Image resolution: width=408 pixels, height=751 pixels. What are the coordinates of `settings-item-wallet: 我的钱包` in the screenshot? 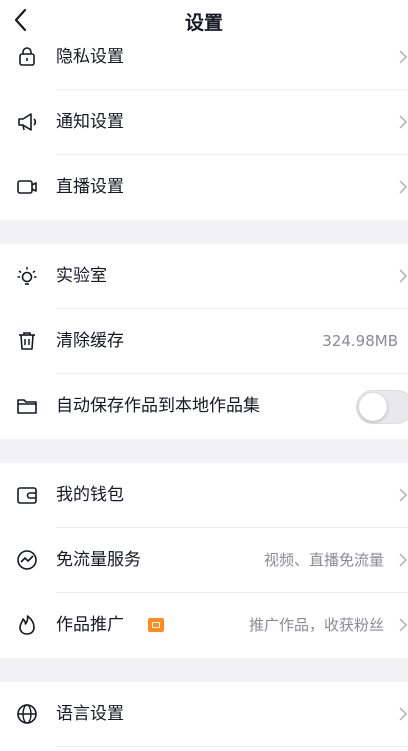 It's located at (204, 495).